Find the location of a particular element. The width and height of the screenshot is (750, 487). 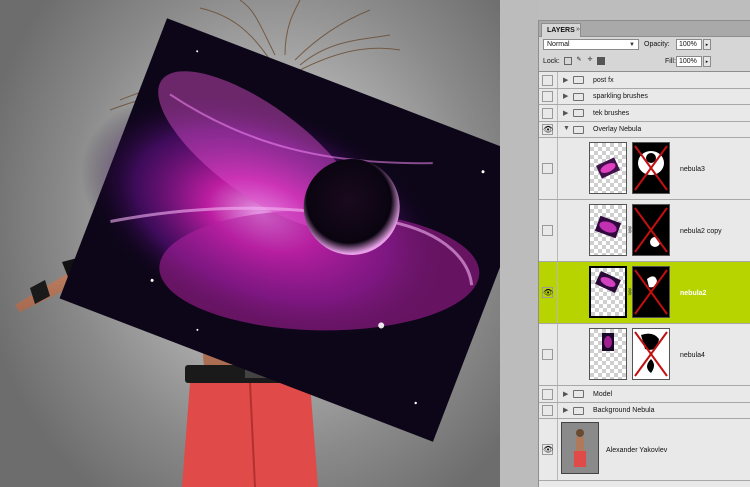

lock-image-icon: ✎ is located at coordinates (579, 61).